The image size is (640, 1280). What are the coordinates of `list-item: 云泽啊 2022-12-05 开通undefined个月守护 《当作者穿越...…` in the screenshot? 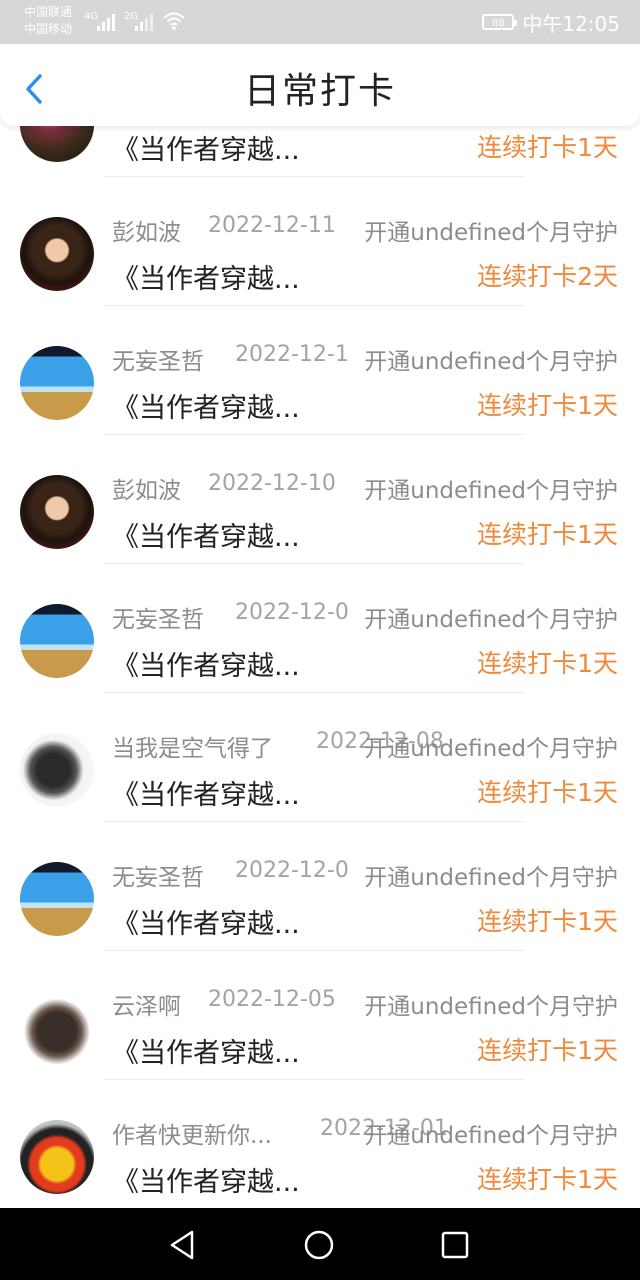 It's located at (320, 1015).